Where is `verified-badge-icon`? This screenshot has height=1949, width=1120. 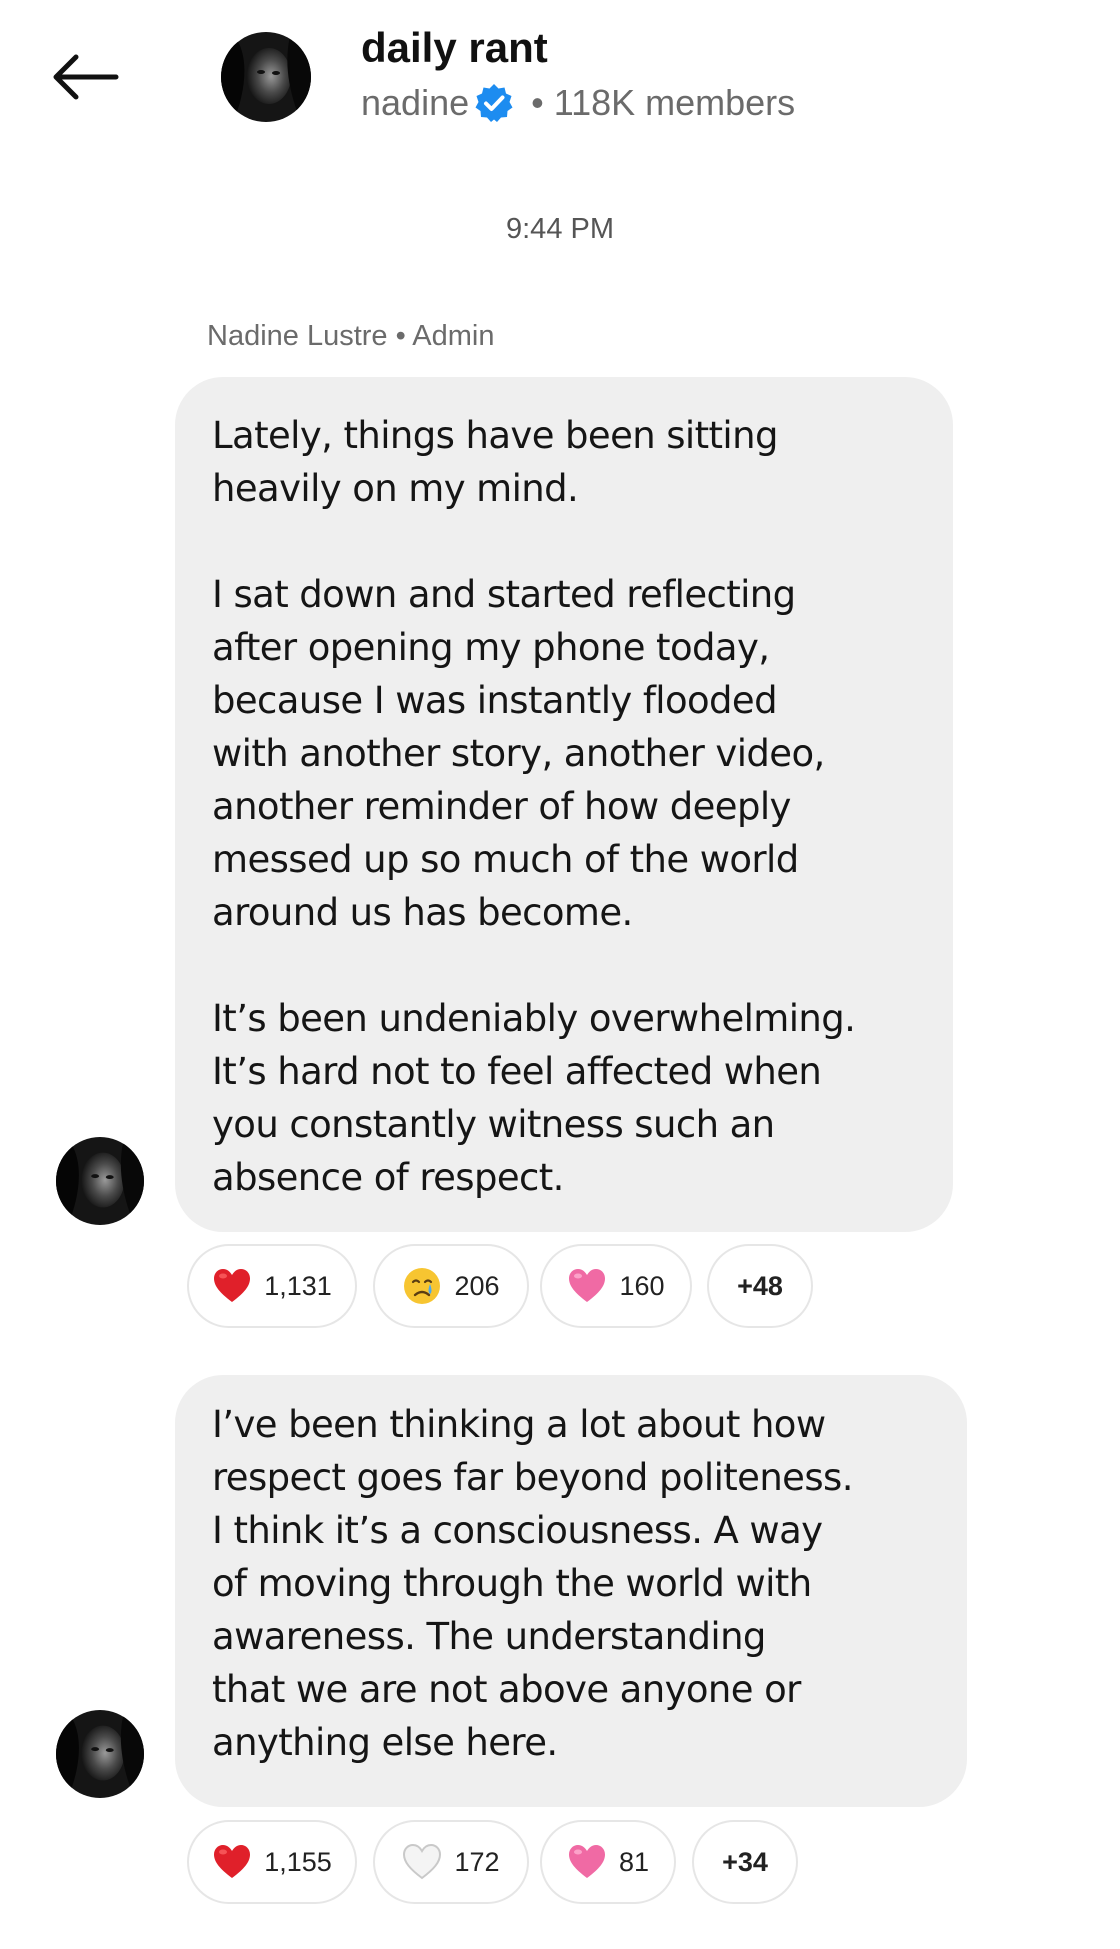 verified-badge-icon is located at coordinates (494, 103).